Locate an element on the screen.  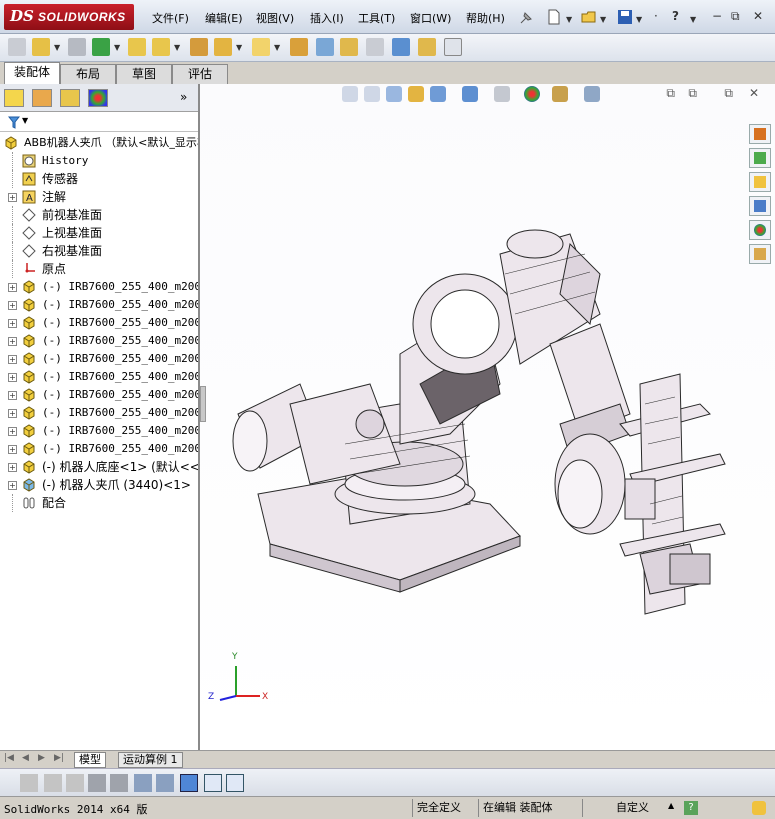
menu-help: 帮助(H) is located at coordinates (485, 18).